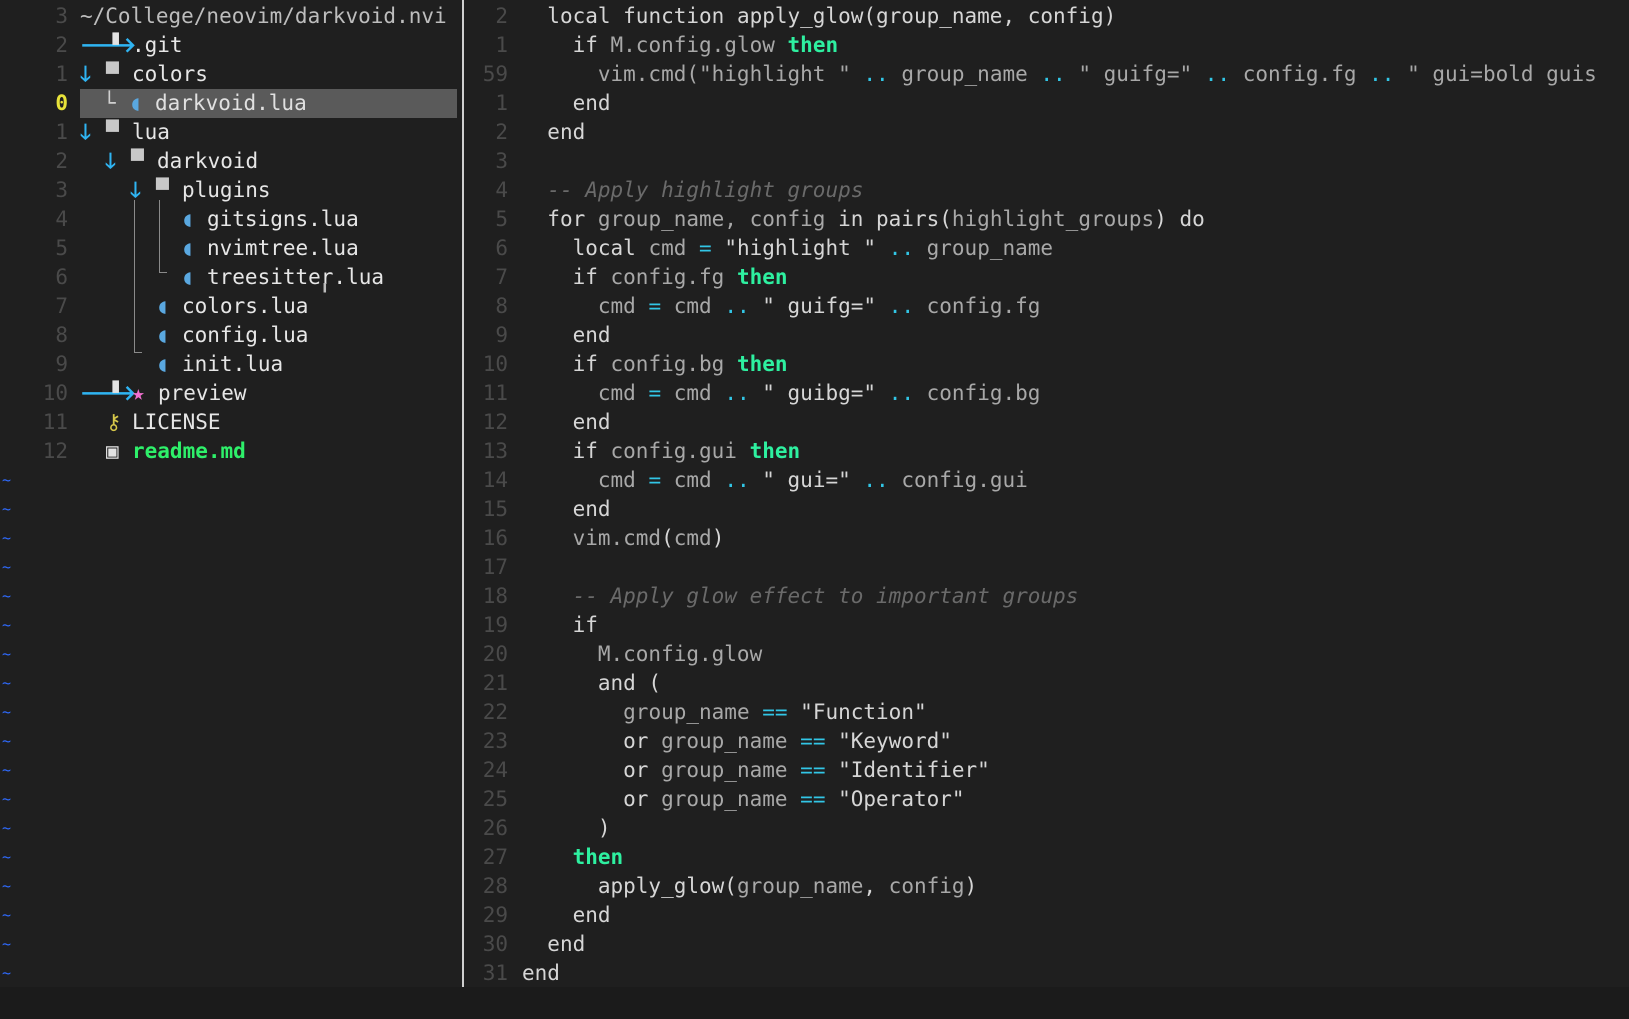 This screenshot has width=1629, height=1019. I want to click on code-line: 31 end, so click(1046, 973).